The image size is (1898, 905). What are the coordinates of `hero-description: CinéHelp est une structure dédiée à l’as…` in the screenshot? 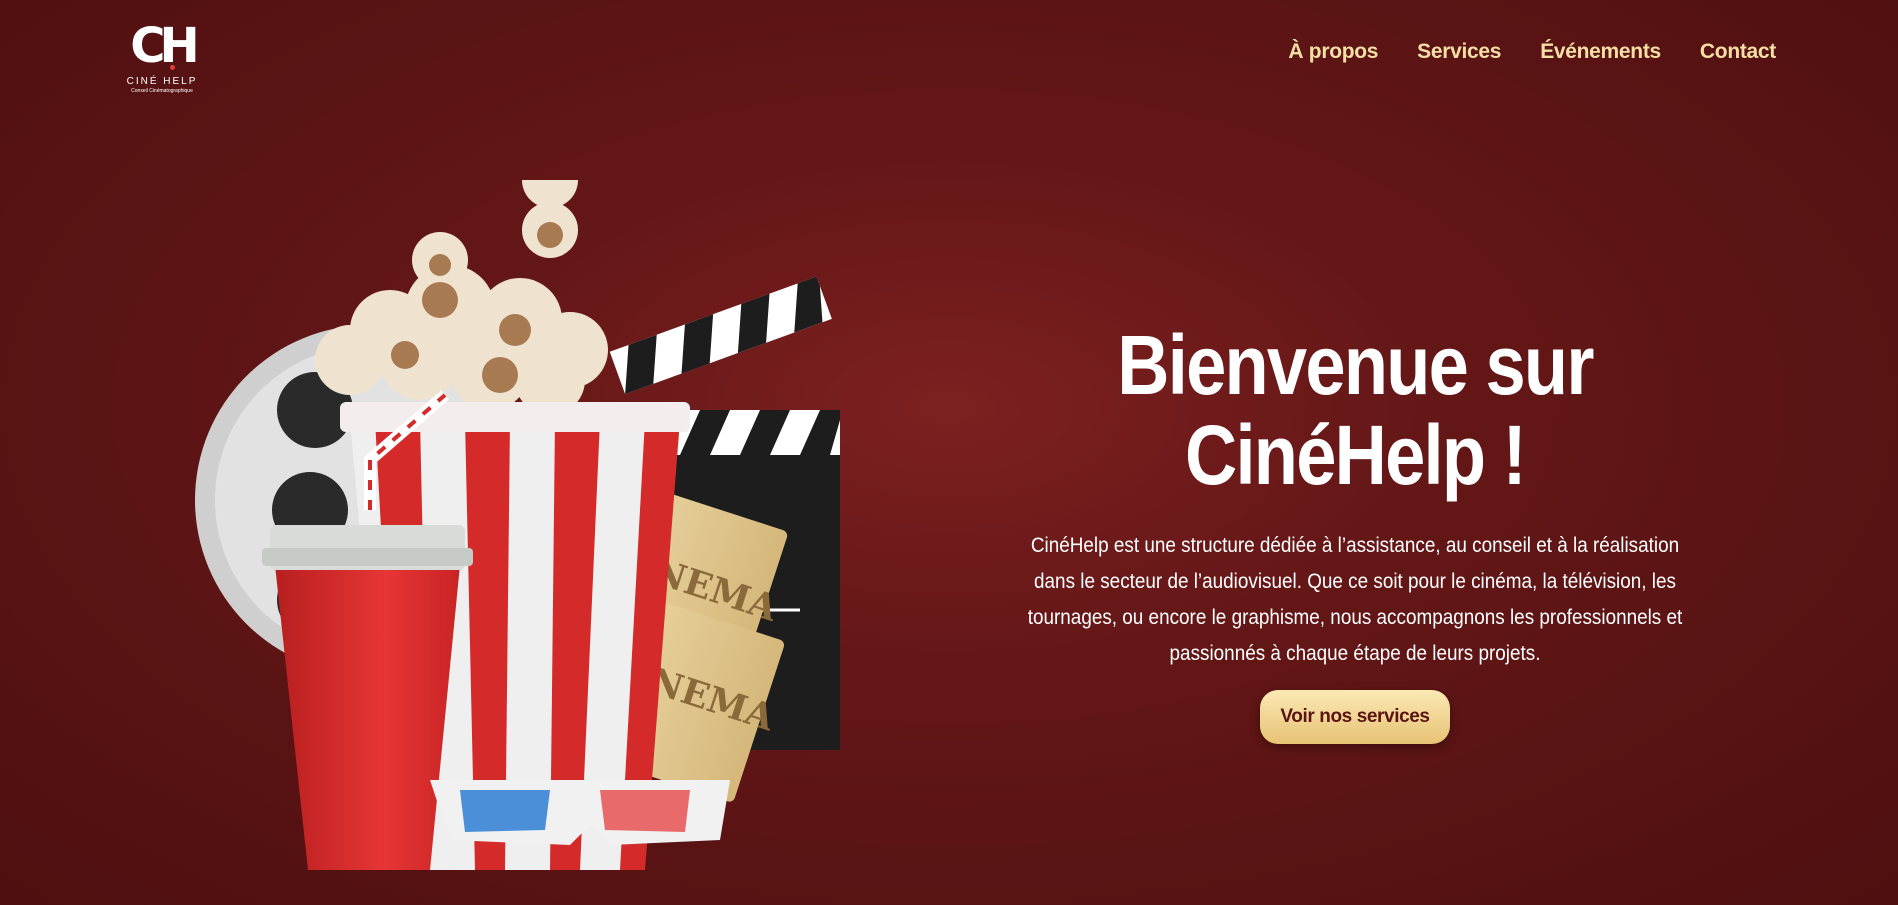 It's located at (1355, 599).